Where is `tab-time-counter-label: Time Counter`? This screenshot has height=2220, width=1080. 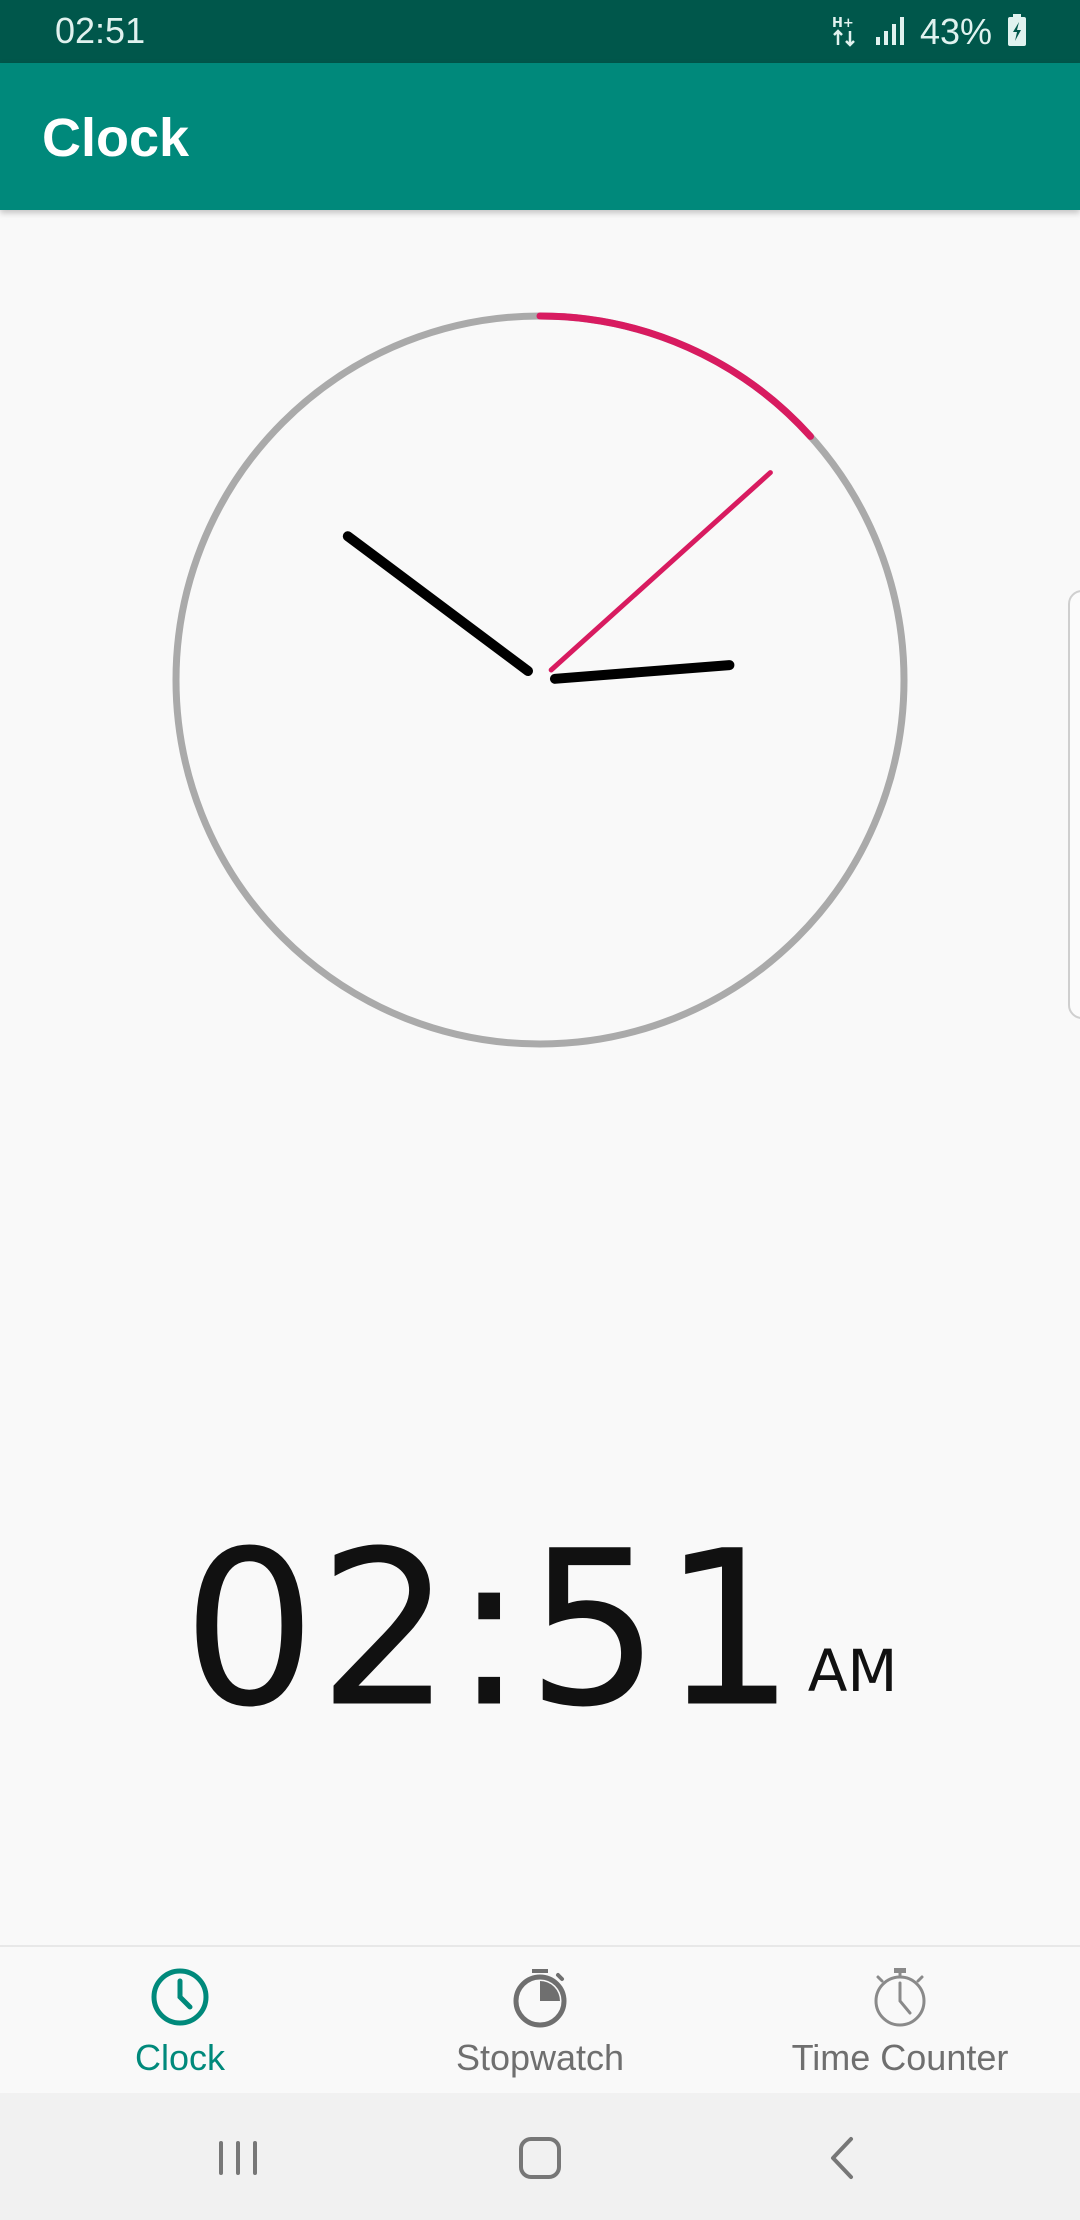
tab-time-counter-label: Time Counter is located at coordinates (900, 2057).